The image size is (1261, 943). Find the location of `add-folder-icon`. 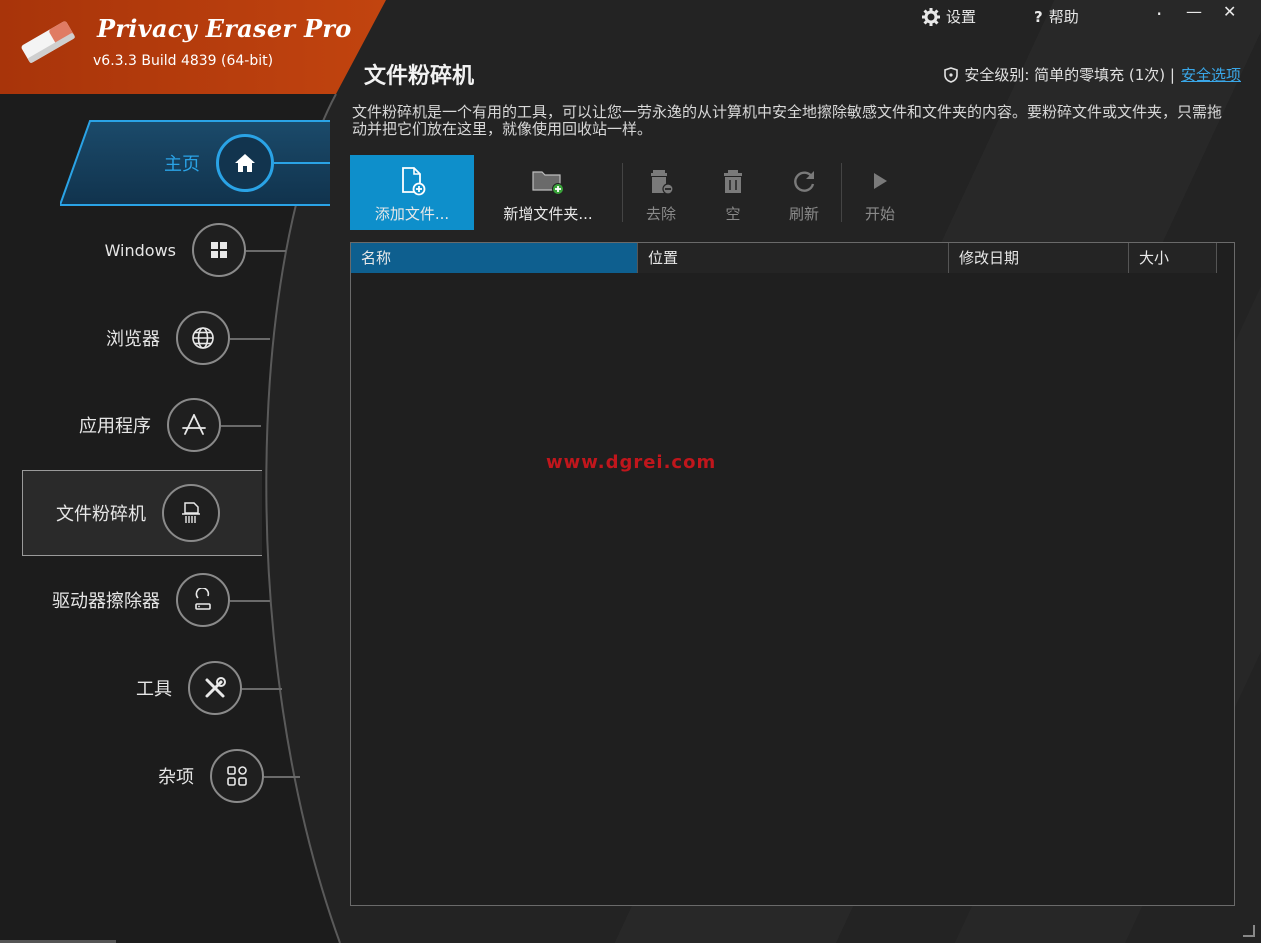

add-folder-icon is located at coordinates (548, 181).